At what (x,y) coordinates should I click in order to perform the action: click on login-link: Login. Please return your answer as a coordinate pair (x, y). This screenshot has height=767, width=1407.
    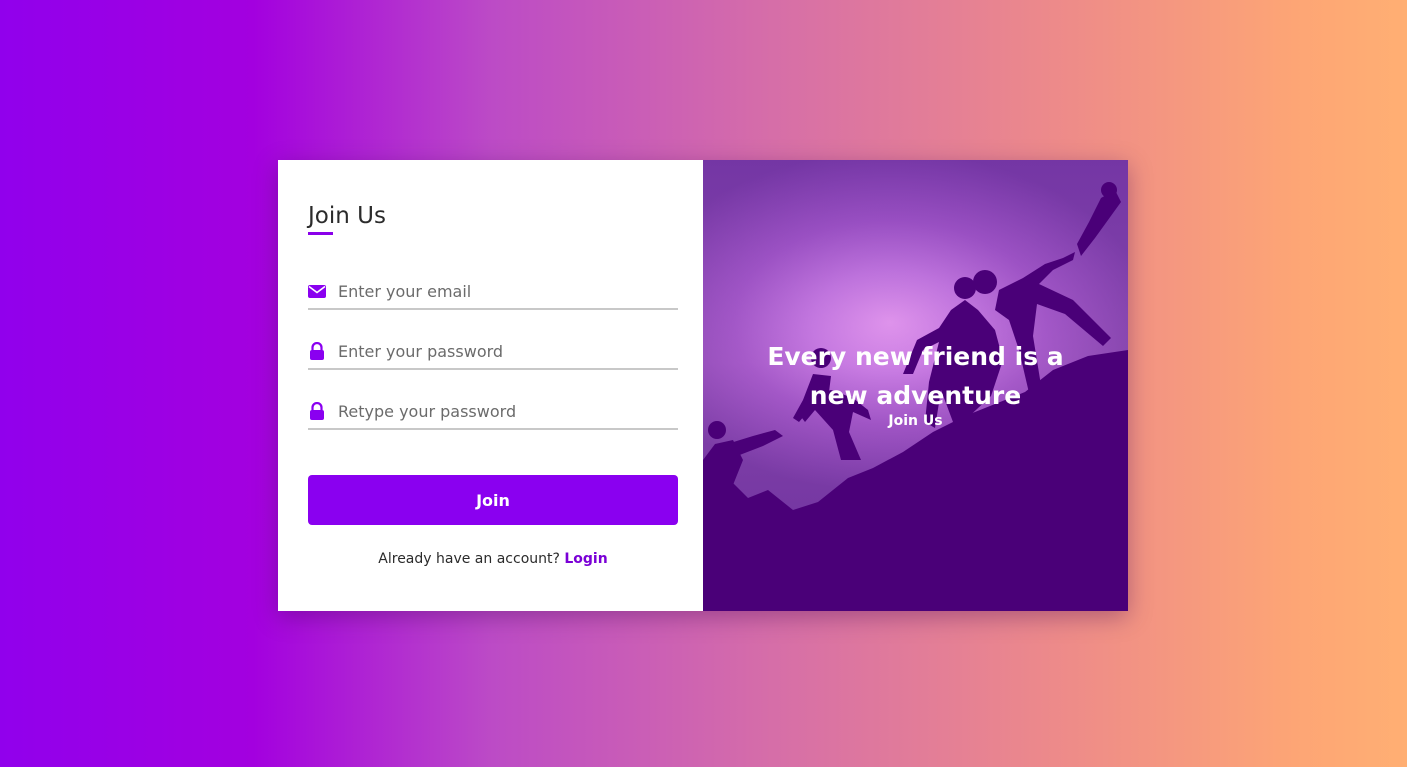
    Looking at the image, I should click on (585, 559).